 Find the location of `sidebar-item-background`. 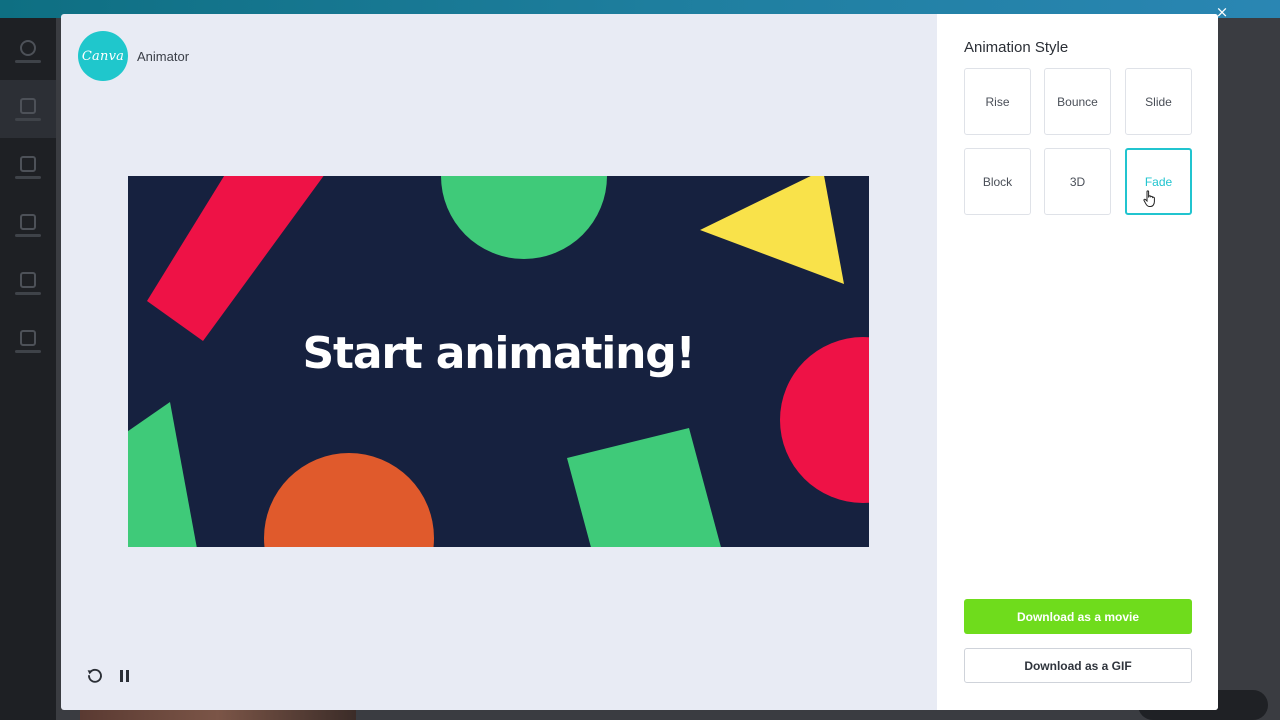

sidebar-item-background is located at coordinates (28, 283).